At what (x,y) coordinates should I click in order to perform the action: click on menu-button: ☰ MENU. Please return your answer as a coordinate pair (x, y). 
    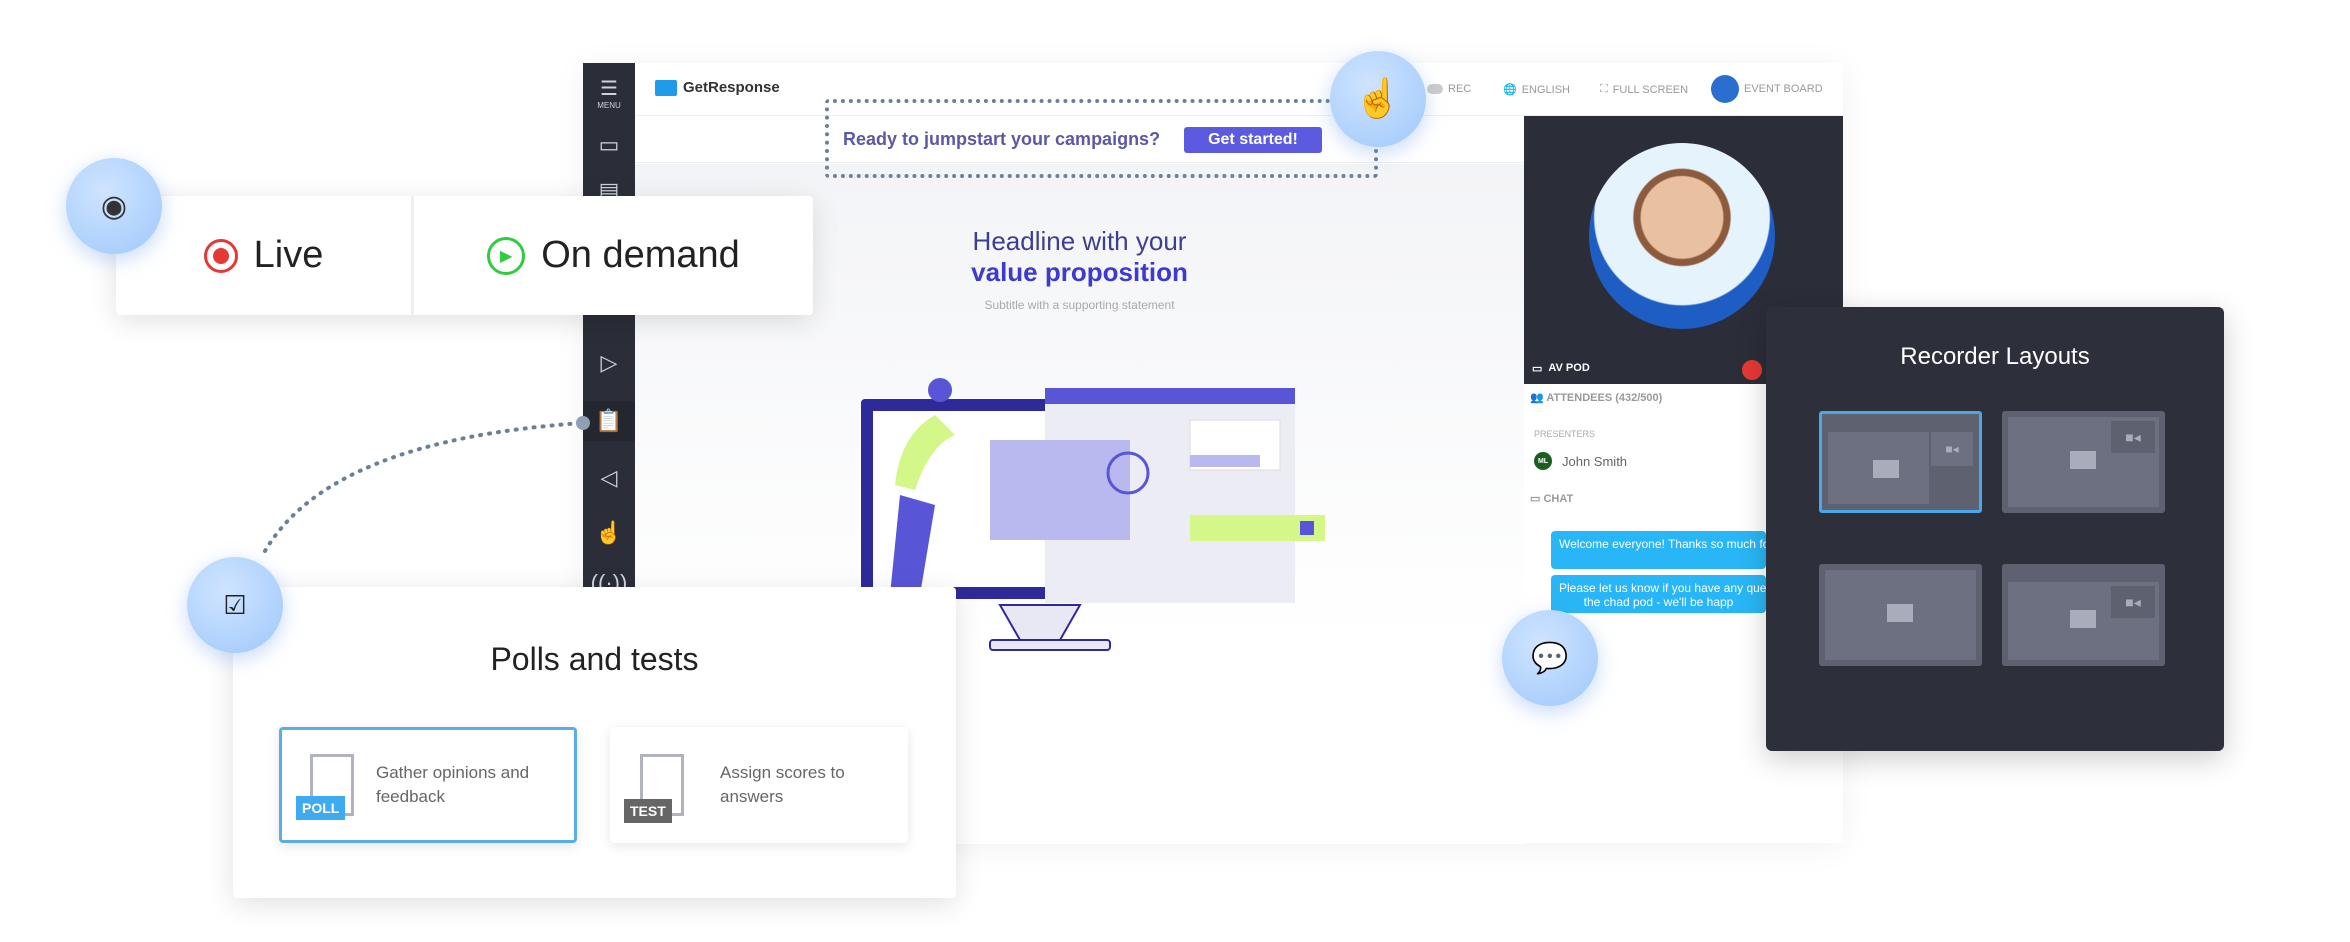
    Looking at the image, I should click on (609, 93).